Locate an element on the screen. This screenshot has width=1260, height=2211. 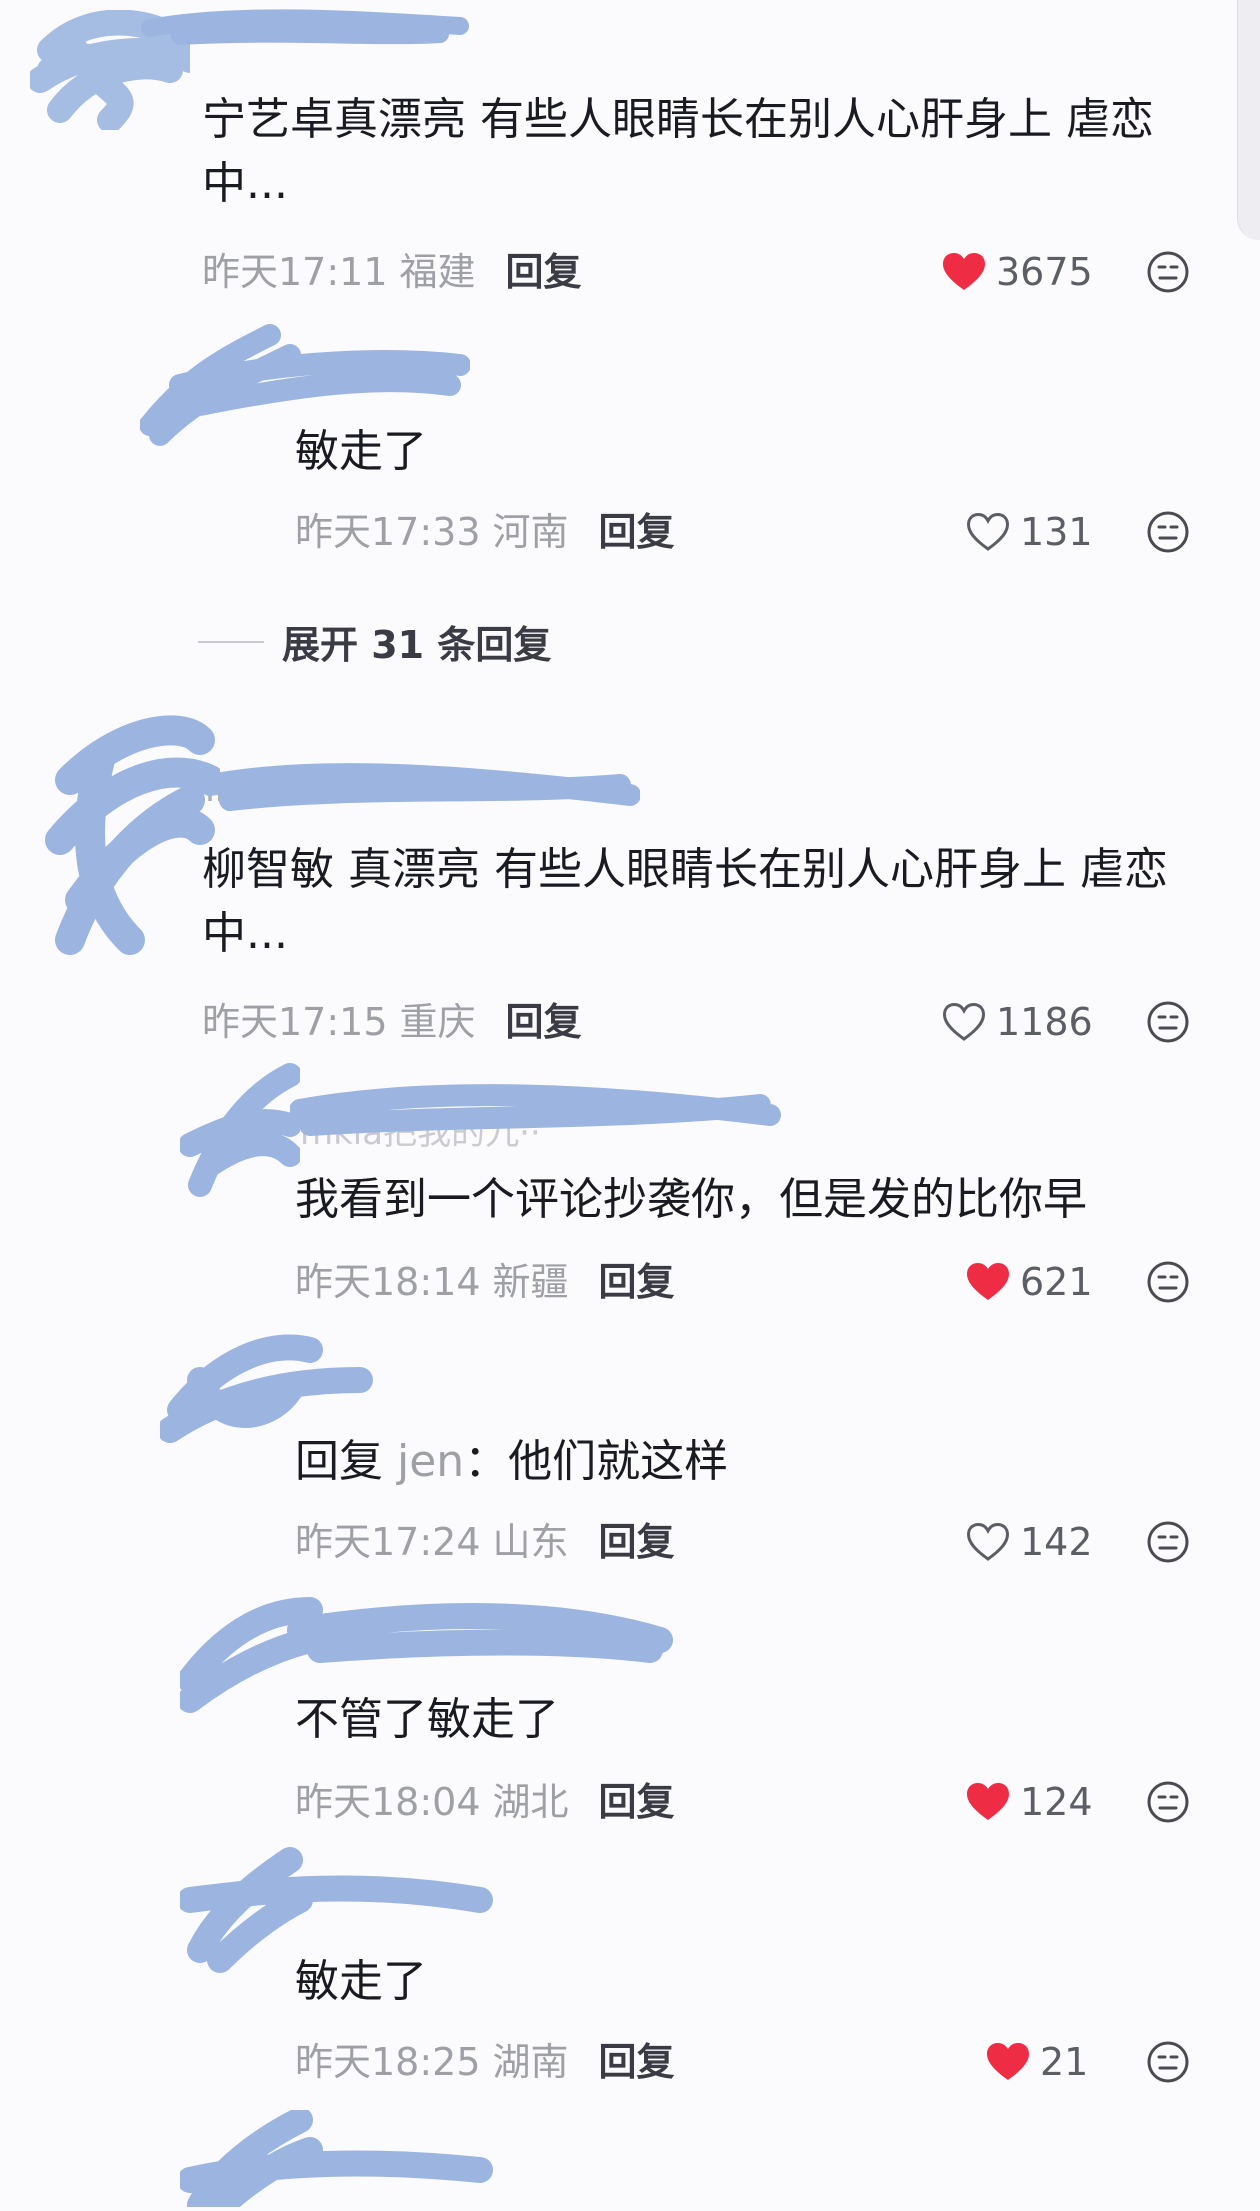
like-button: 3675 is located at coordinates (1017, 272).